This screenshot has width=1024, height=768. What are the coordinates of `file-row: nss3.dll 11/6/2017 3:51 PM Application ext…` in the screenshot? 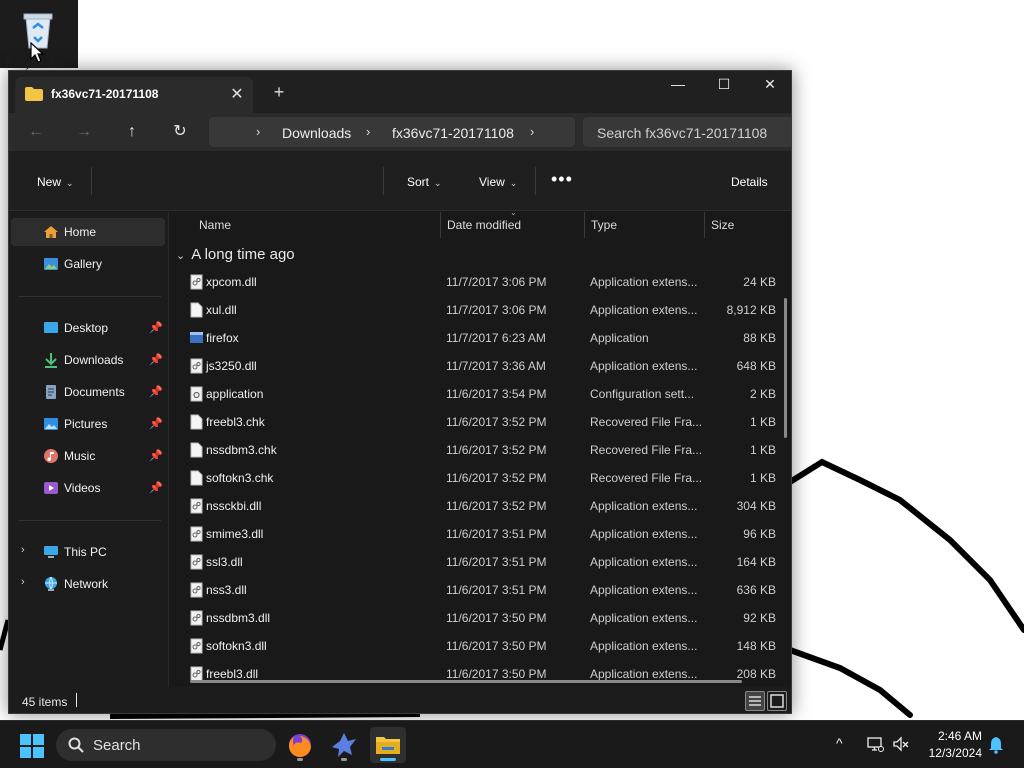 It's located at (478, 590).